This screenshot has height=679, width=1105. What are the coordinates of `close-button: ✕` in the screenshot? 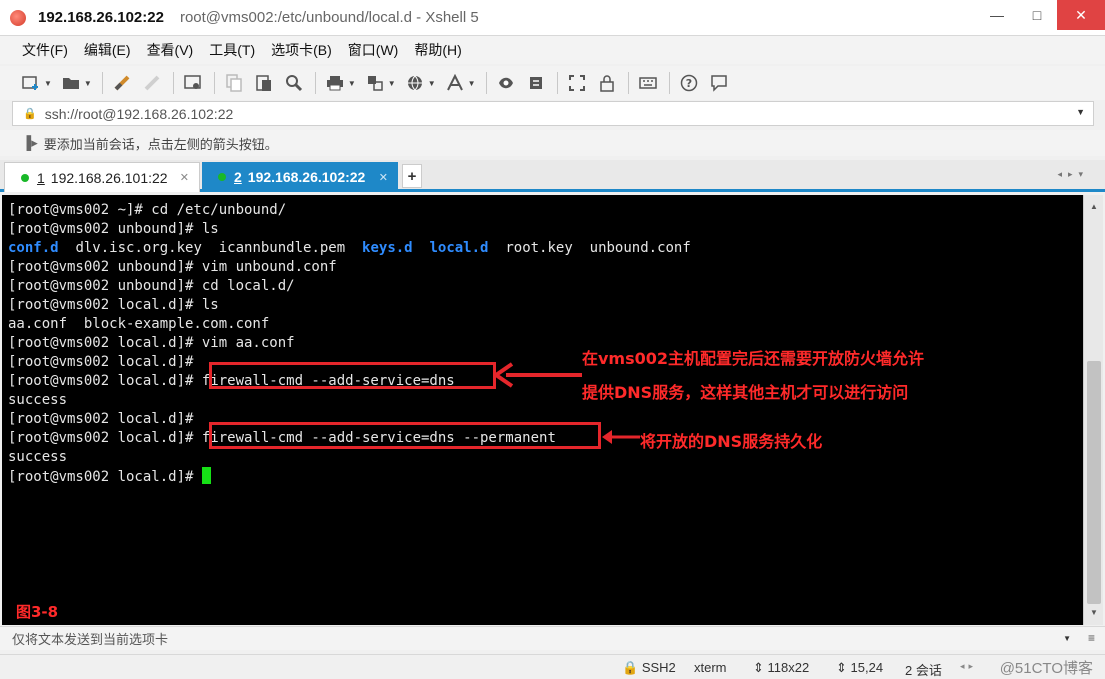 It's located at (1081, 15).